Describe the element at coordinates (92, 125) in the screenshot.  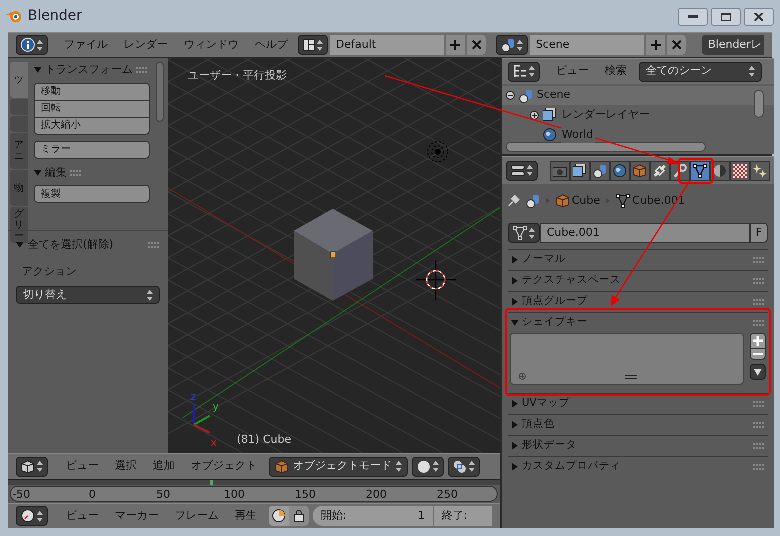
I see `tool-button: 拡大縮小` at that location.